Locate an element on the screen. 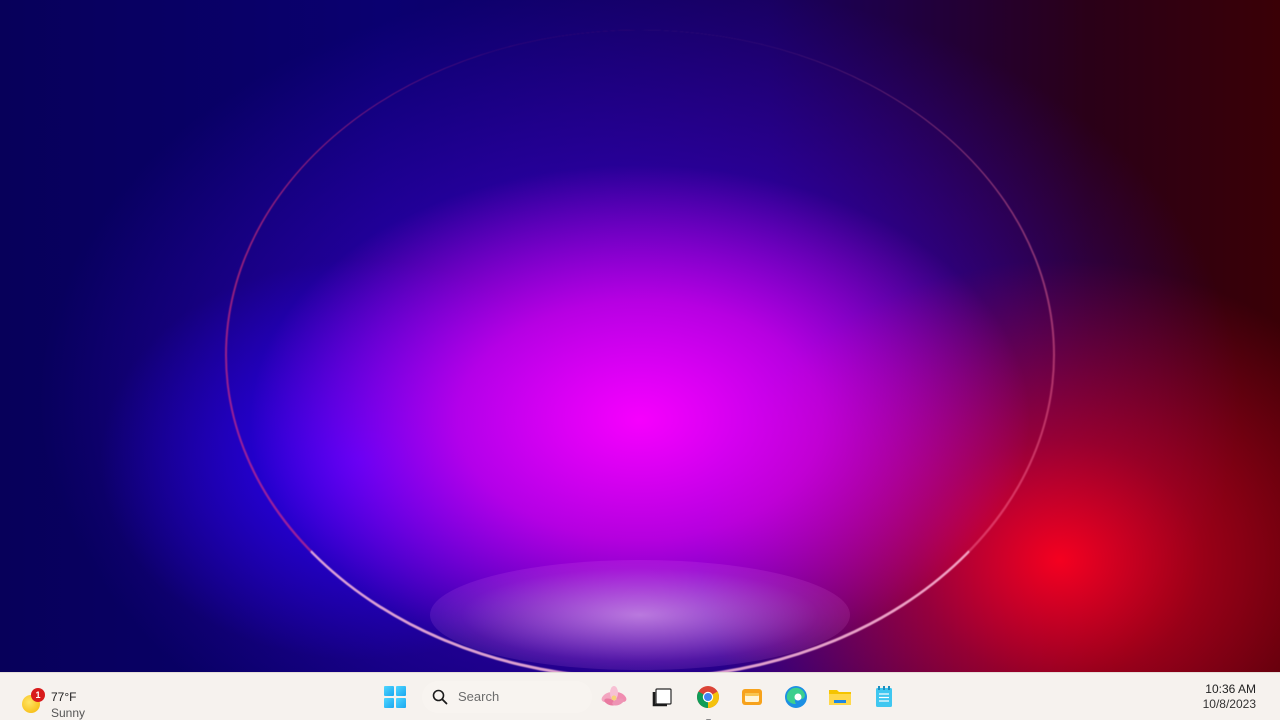 The width and height of the screenshot is (1280, 720). taskbar-file-explorer is located at coordinates (840, 697).